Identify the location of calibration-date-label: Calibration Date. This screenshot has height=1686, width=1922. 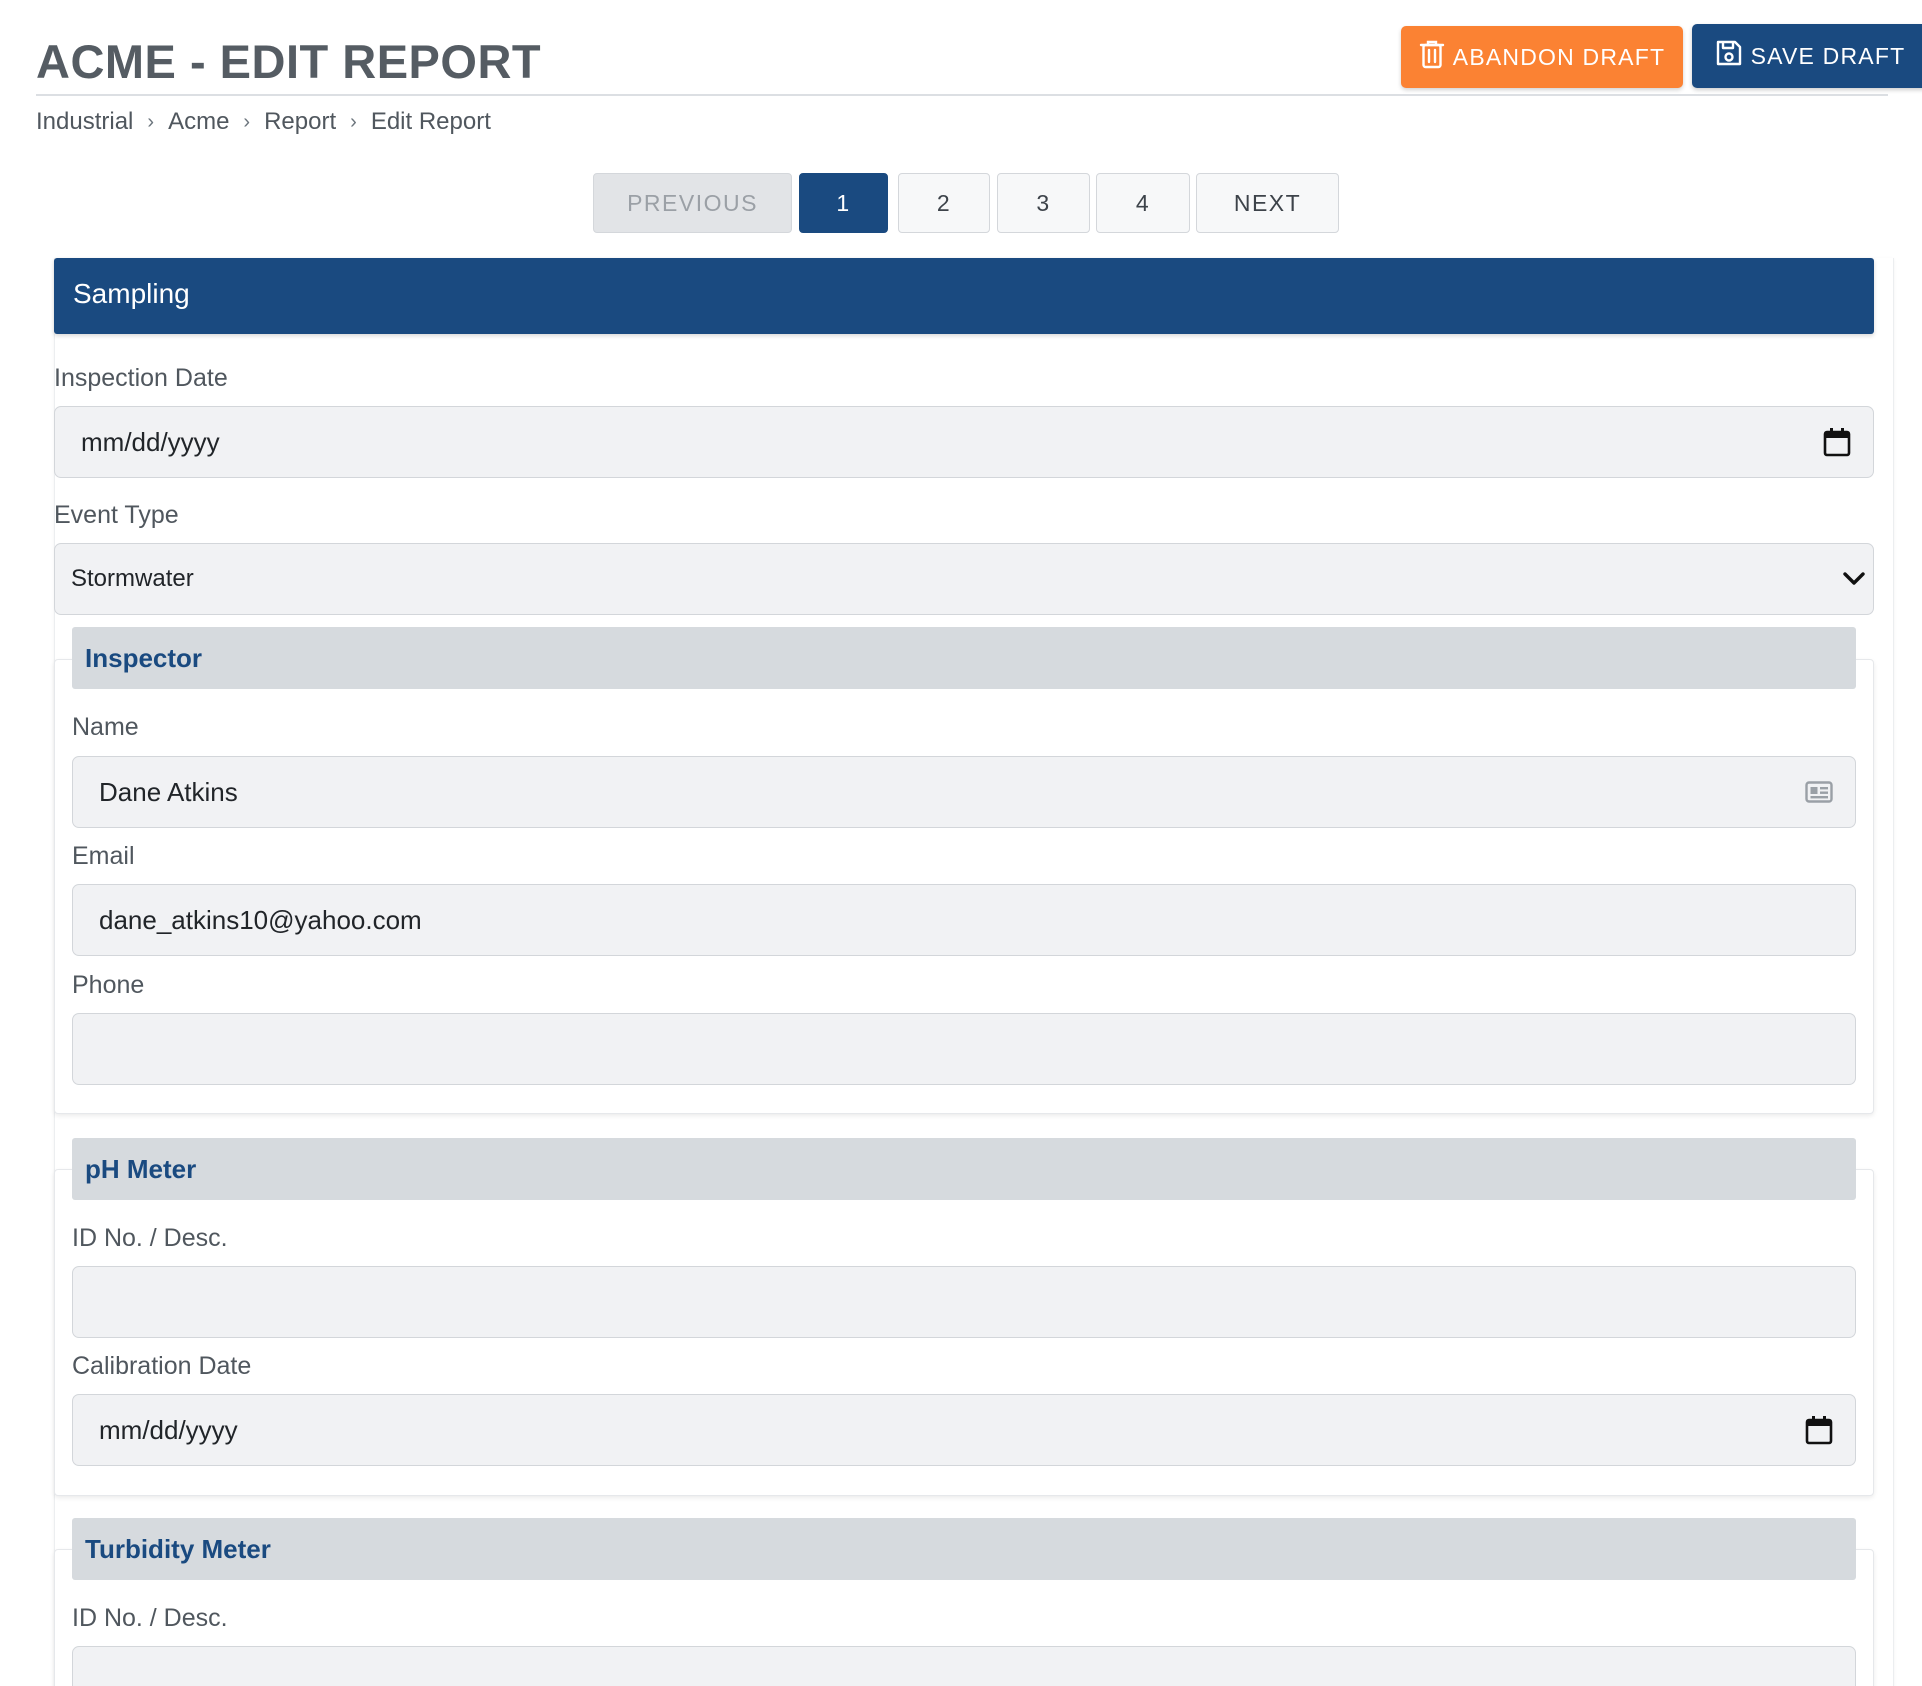
(162, 1366).